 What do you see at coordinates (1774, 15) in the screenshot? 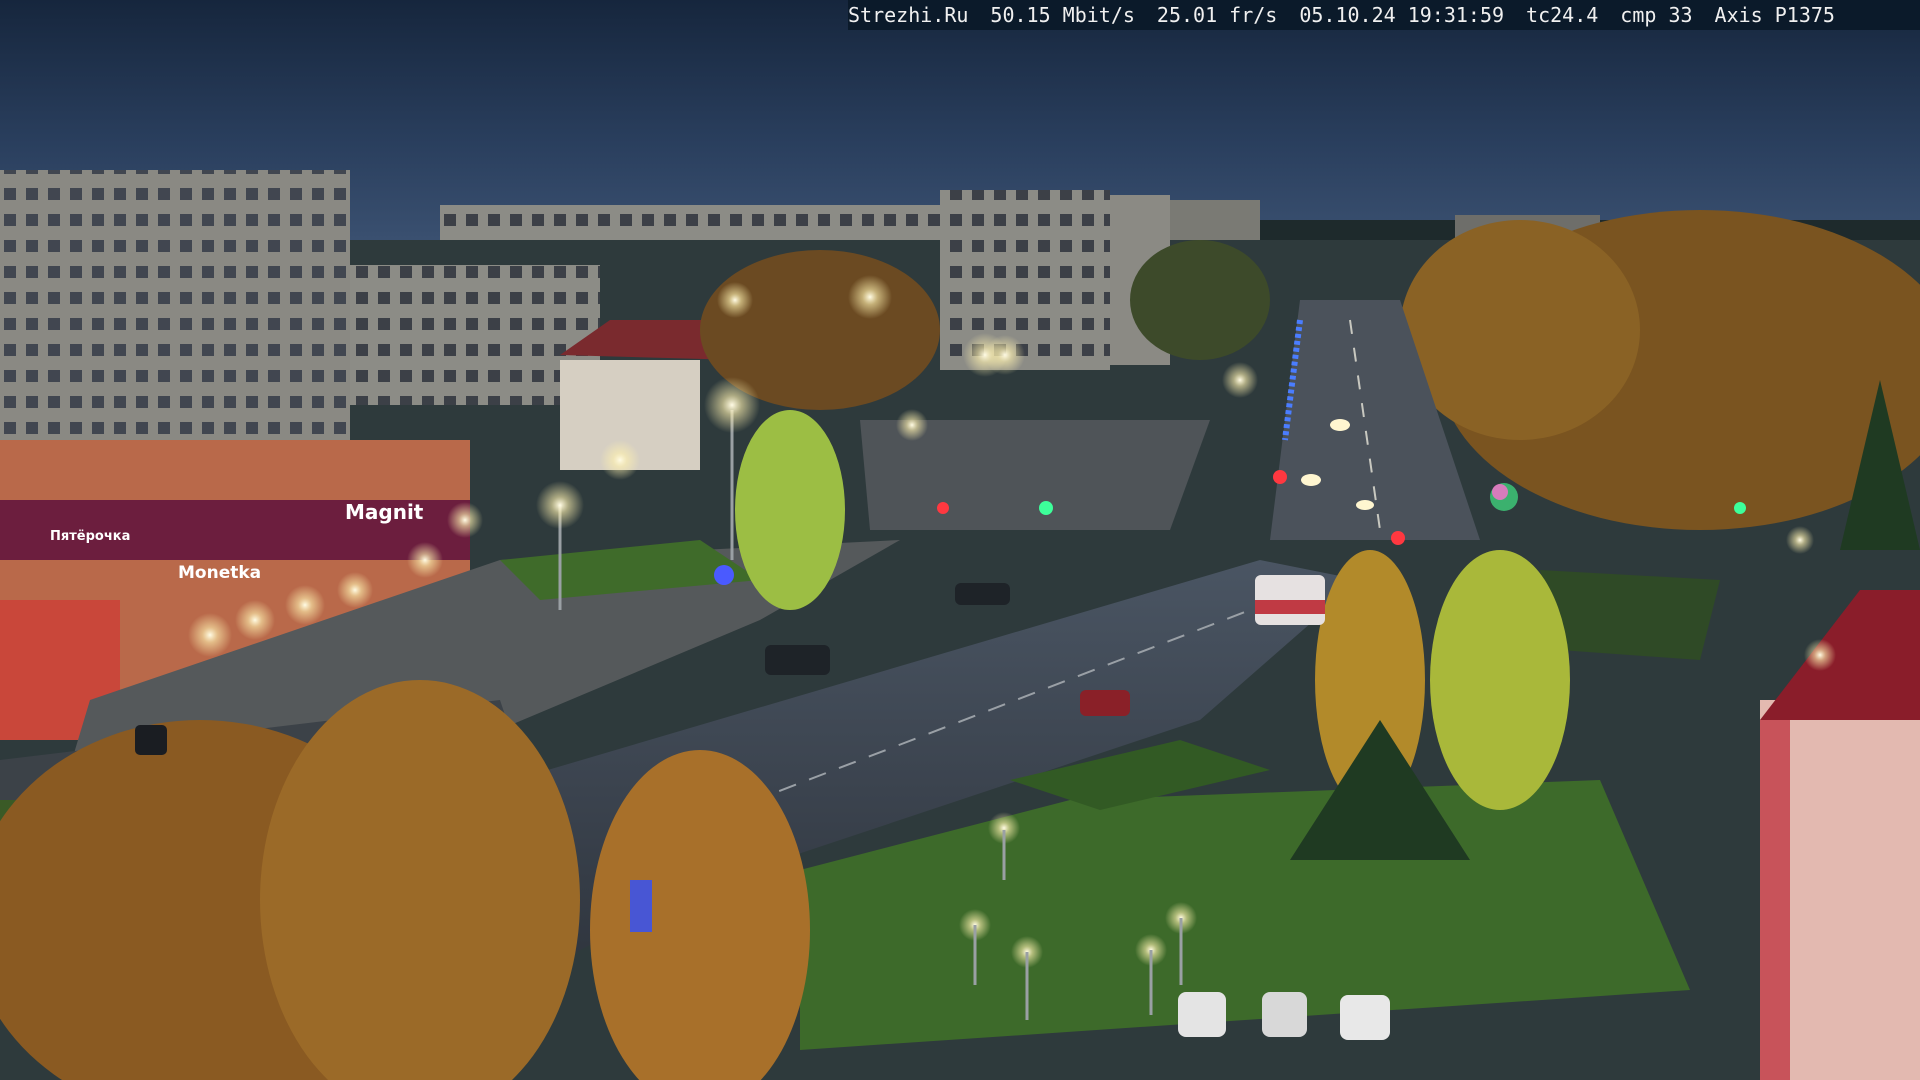
I see `overlay-camera: Axis P1375` at bounding box center [1774, 15].